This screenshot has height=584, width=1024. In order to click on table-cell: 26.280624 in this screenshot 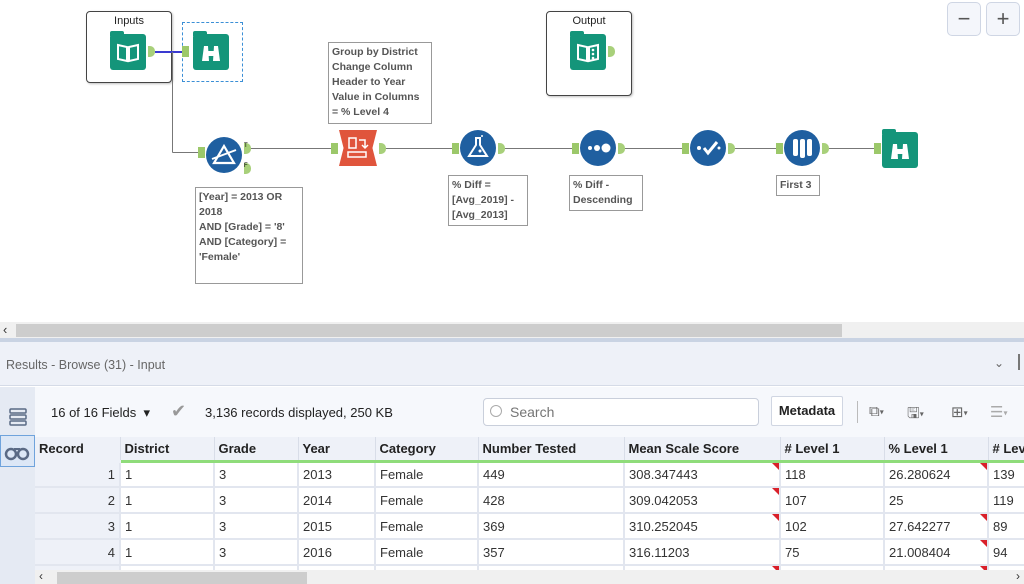, I will do `click(936, 474)`.